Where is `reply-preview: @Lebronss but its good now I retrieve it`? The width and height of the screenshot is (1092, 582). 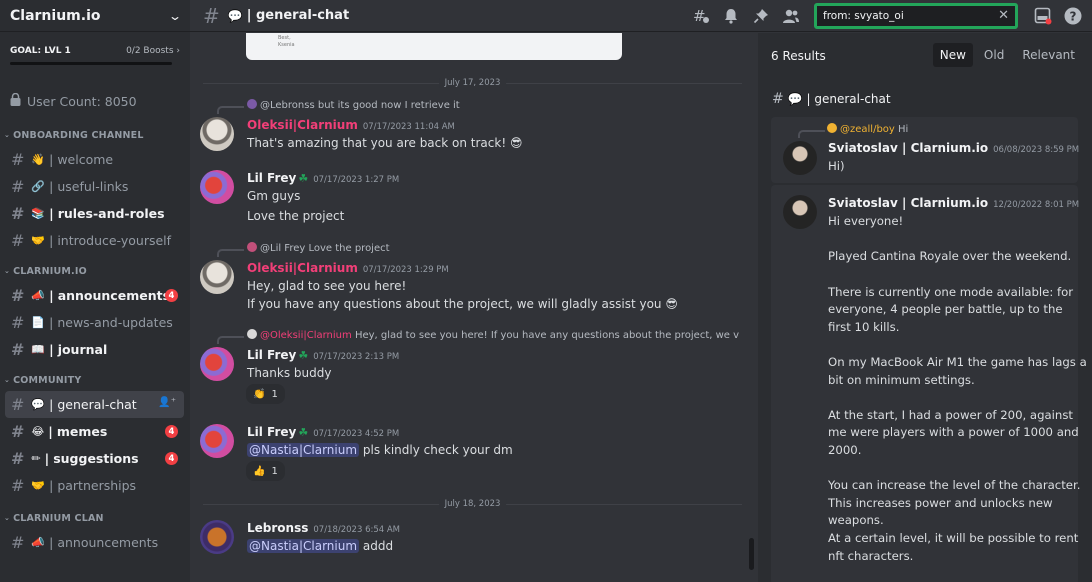 reply-preview: @Lebronss but its good now I retrieve it is located at coordinates (353, 105).